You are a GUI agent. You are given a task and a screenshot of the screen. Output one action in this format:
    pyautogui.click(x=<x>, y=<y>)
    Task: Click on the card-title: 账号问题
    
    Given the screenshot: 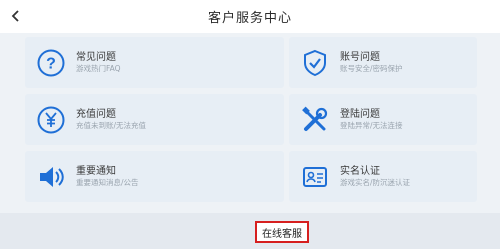 What is the action you would take?
    pyautogui.click(x=360, y=57)
    